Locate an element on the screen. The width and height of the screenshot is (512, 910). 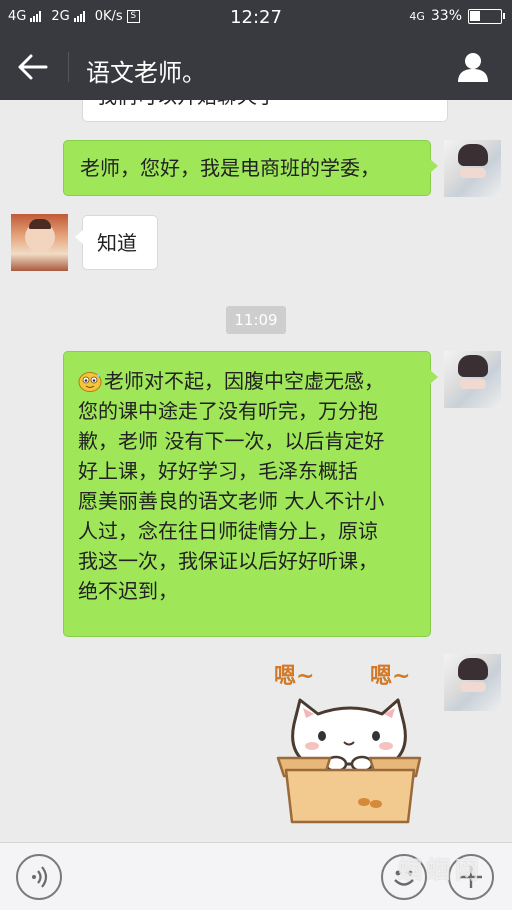
message-line: 我这一次，我保证以后好好听课， is located at coordinates (228, 561).